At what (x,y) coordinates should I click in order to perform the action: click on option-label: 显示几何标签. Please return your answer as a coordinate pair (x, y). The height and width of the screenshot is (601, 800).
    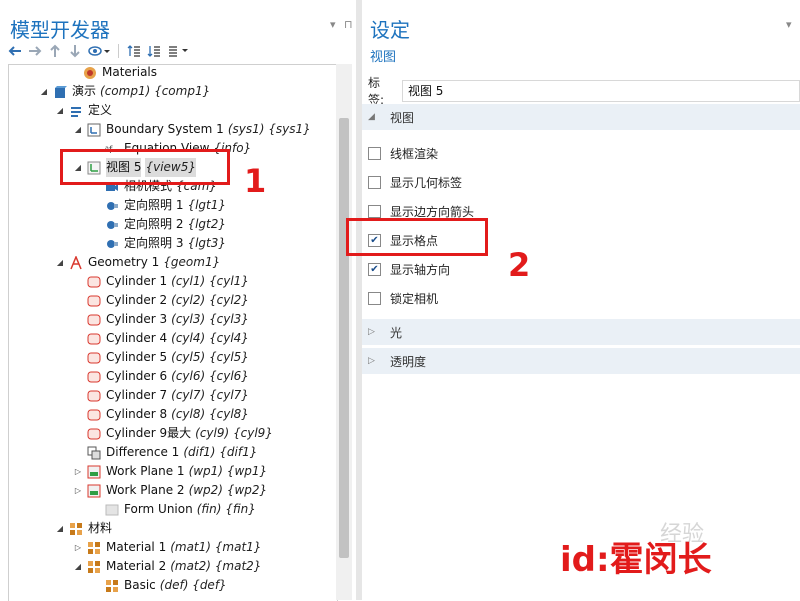
    Looking at the image, I should click on (426, 183).